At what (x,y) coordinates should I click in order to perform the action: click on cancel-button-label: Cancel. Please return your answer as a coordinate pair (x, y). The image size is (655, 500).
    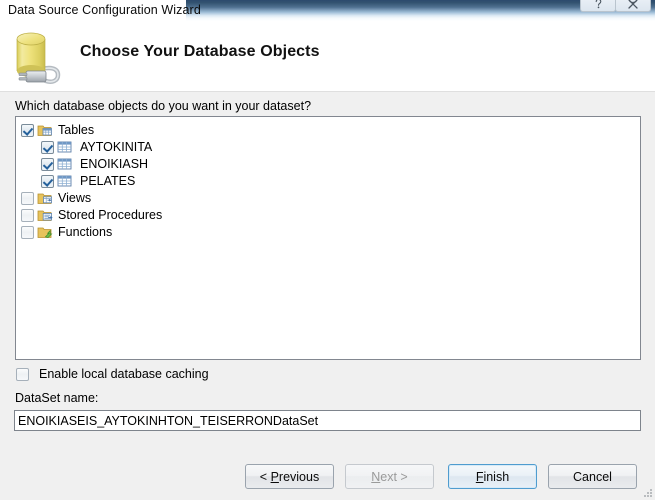
    Looking at the image, I should click on (592, 476).